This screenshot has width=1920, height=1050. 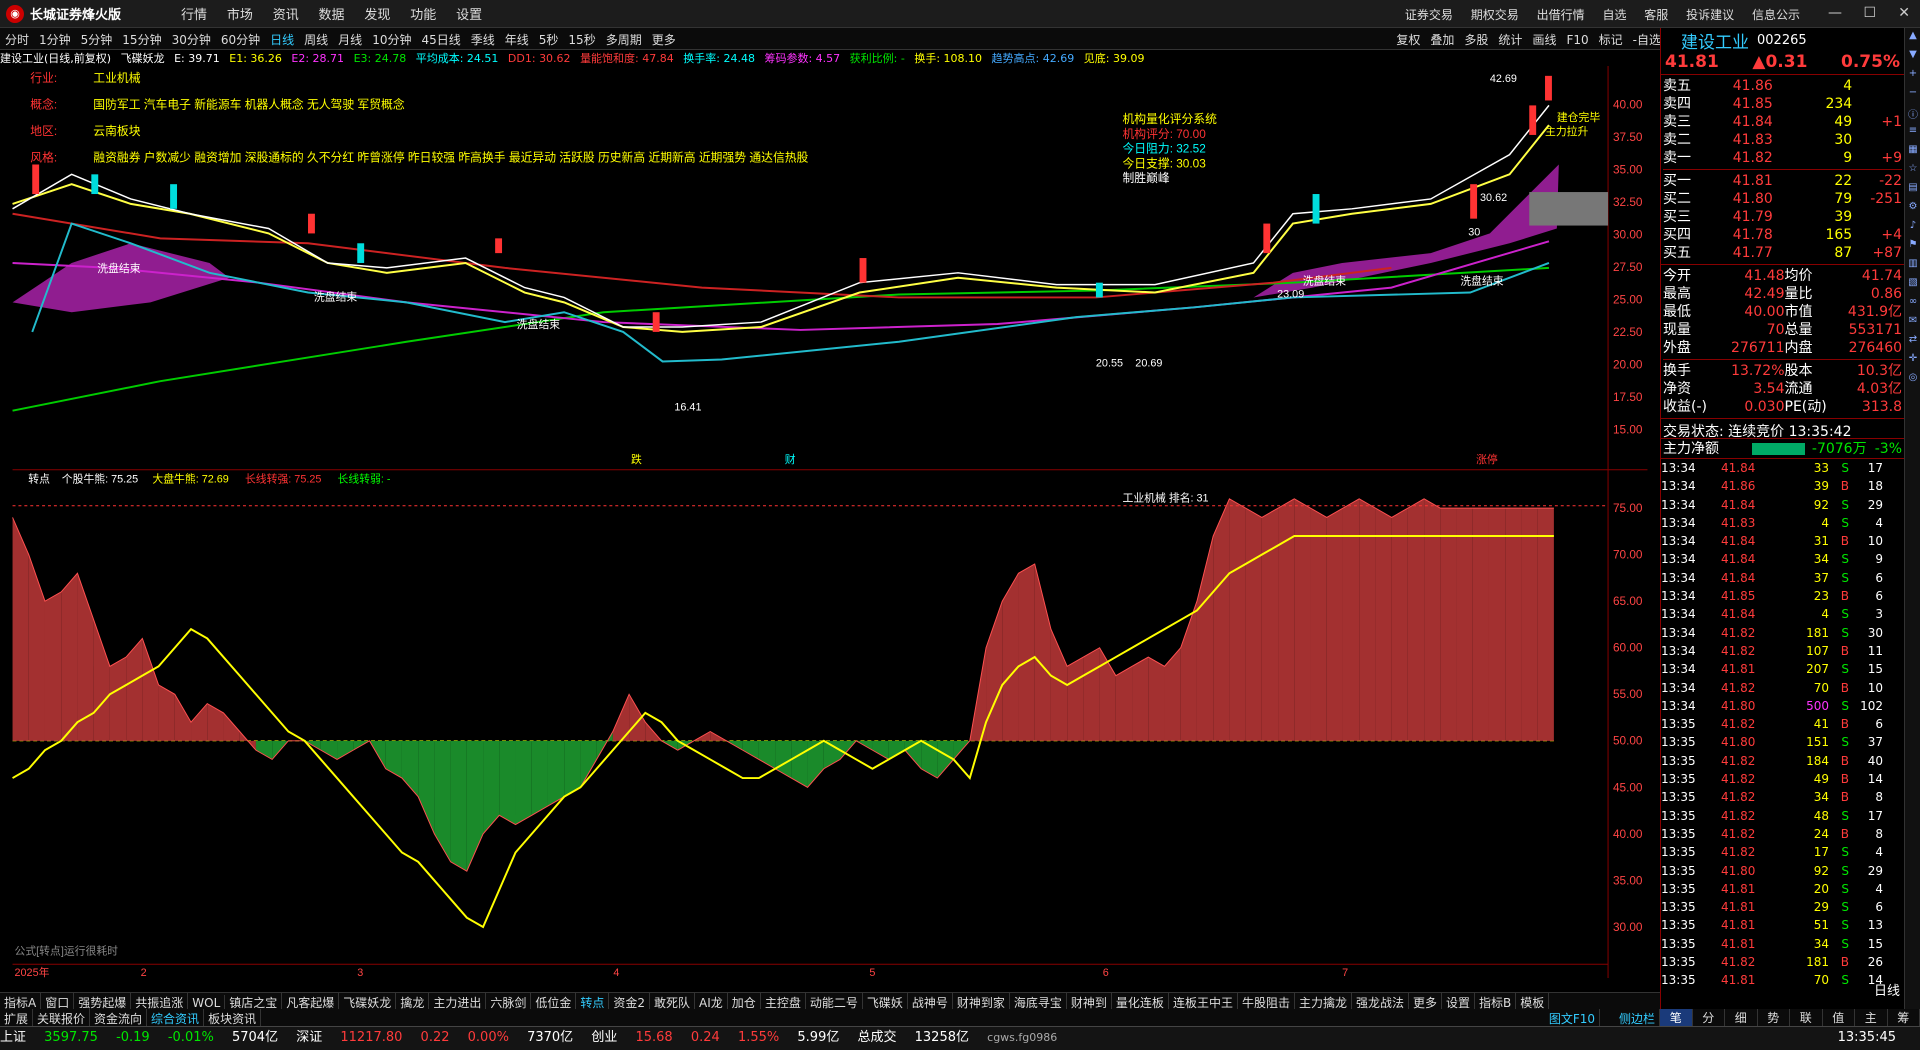 I want to click on menu-complaint: 投诉建议, so click(x=1710, y=15).